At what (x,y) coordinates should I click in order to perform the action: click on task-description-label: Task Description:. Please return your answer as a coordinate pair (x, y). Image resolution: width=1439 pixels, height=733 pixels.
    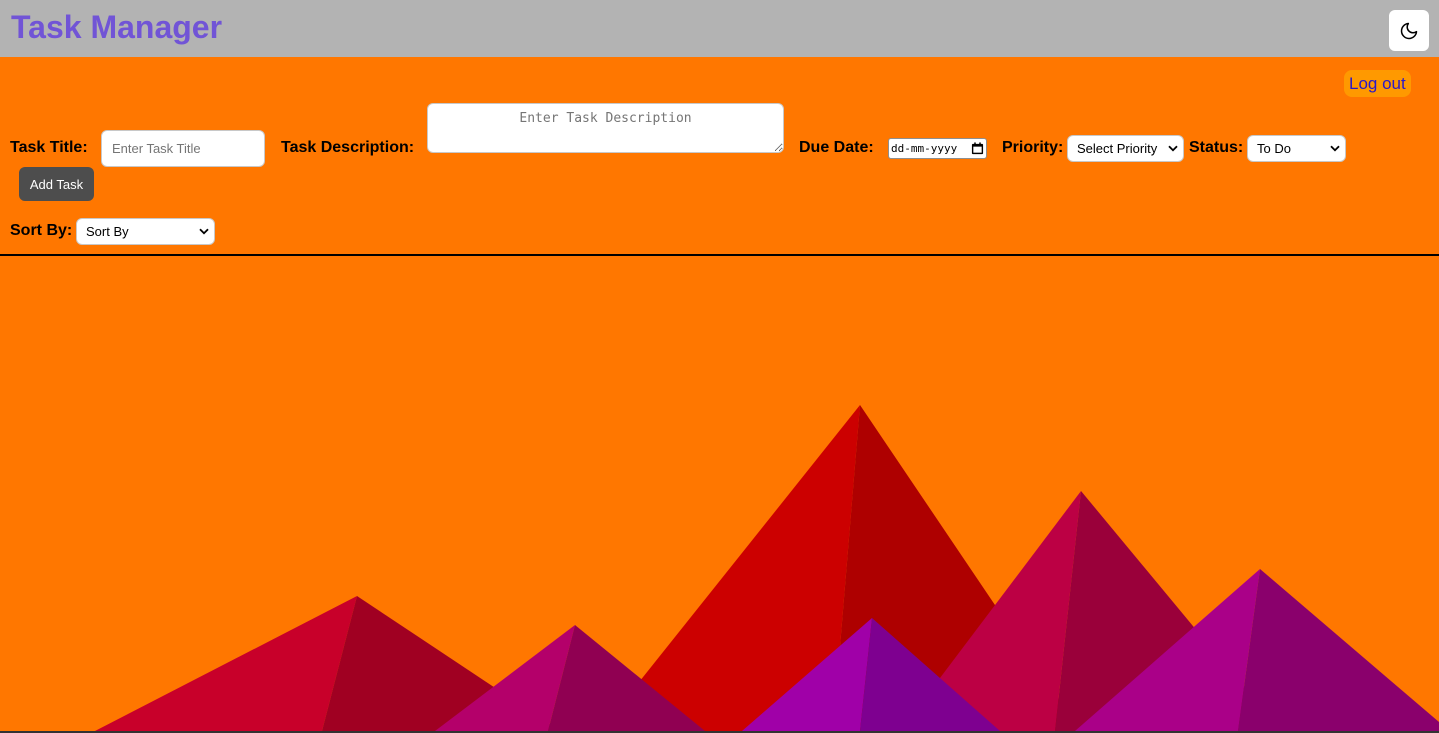
    Looking at the image, I should click on (348, 147).